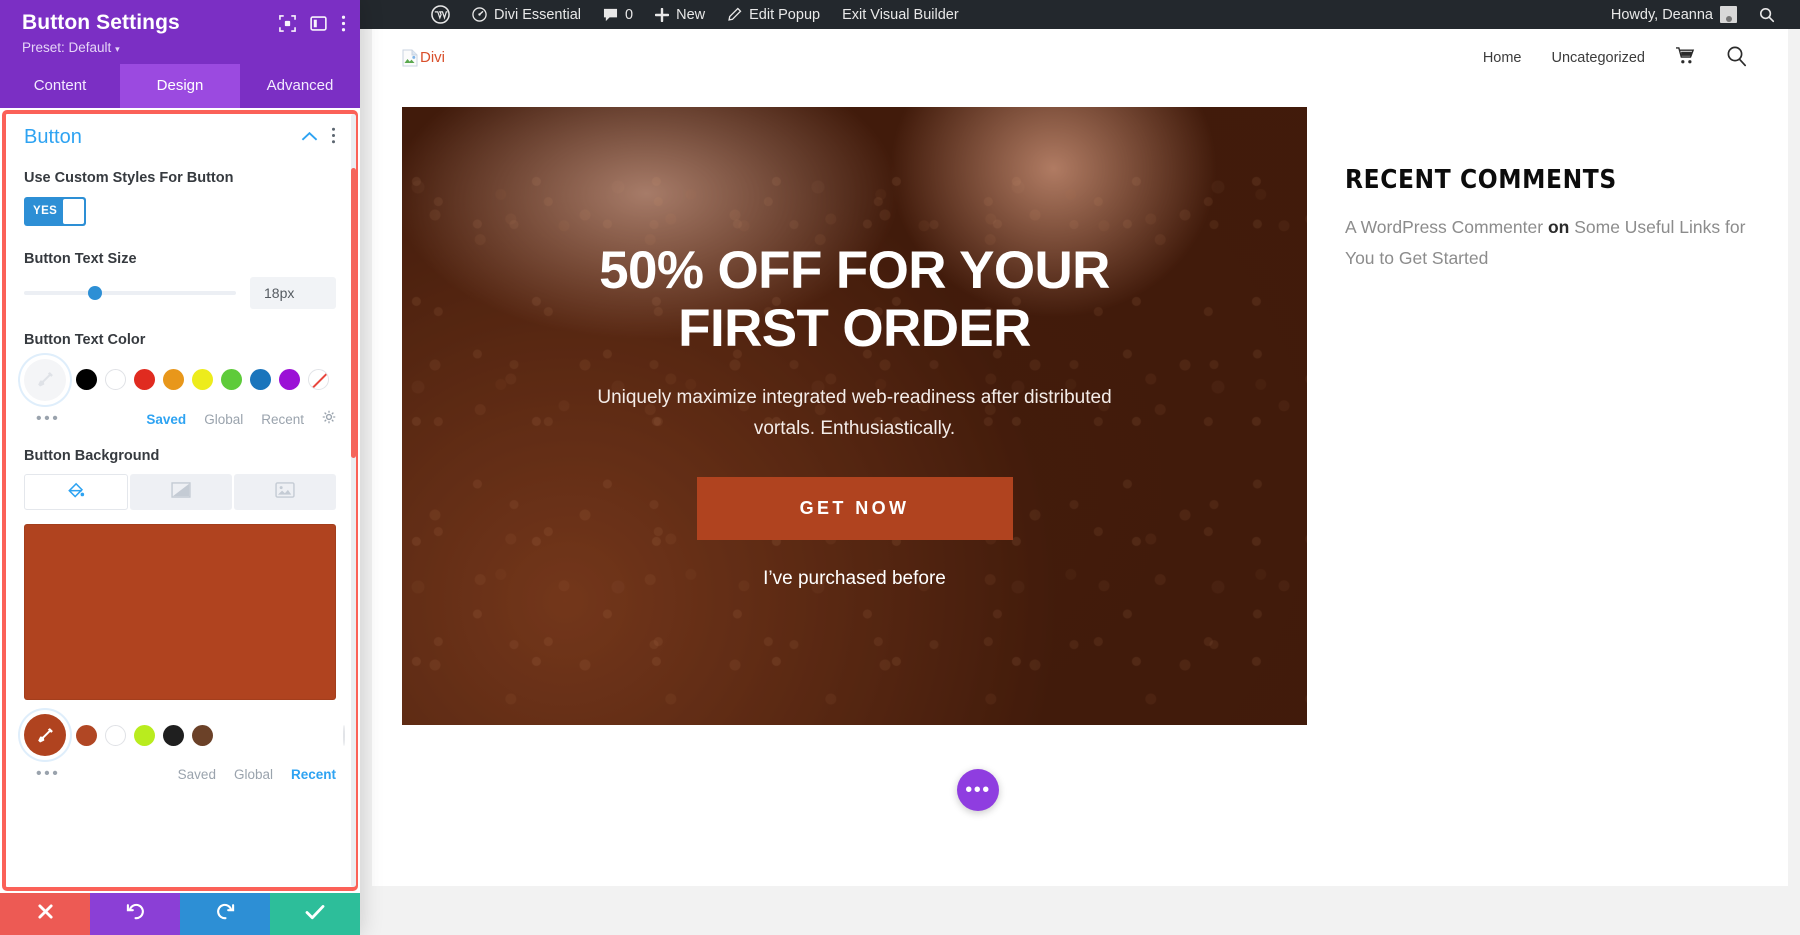  Describe the element at coordinates (1558, 227) in the screenshot. I see `comment-on-label: on` at that location.